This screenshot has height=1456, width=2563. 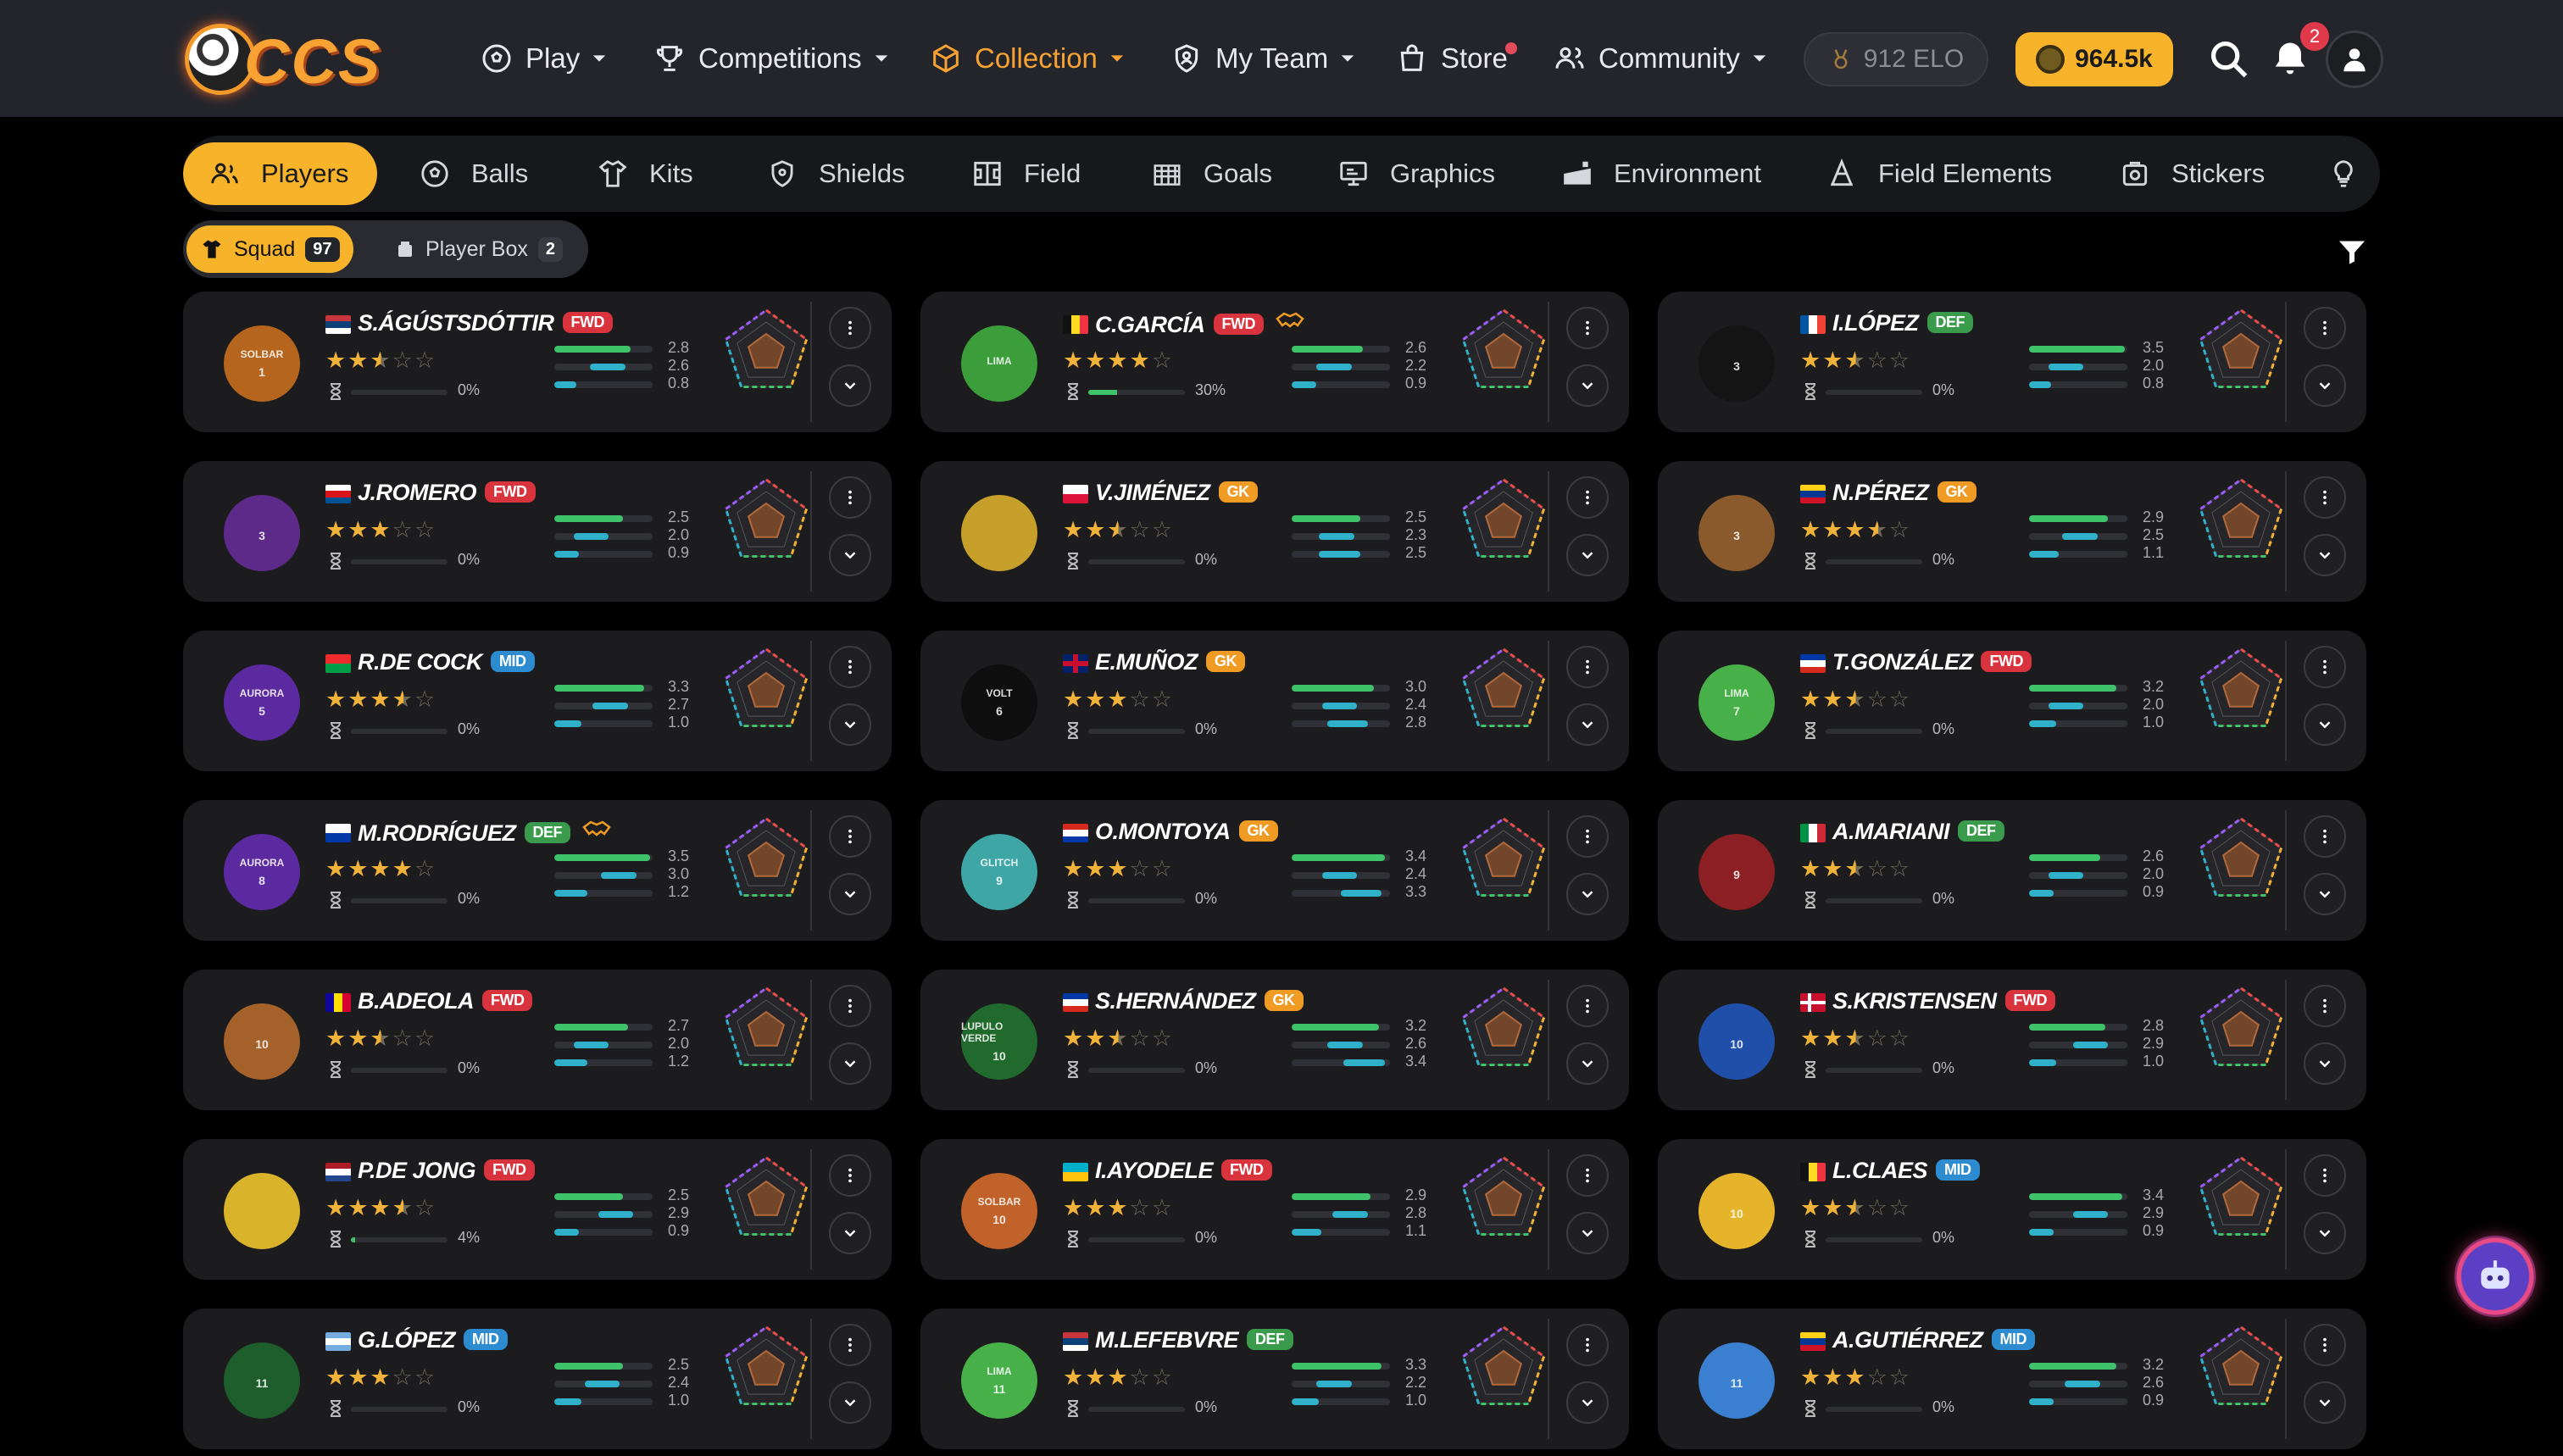 What do you see at coordinates (2012, 362) in the screenshot?
I see `player-card: 3 I.LÓPEZ DEF ★★★☆☆ 0% 3.5 2.0 0.8` at bounding box center [2012, 362].